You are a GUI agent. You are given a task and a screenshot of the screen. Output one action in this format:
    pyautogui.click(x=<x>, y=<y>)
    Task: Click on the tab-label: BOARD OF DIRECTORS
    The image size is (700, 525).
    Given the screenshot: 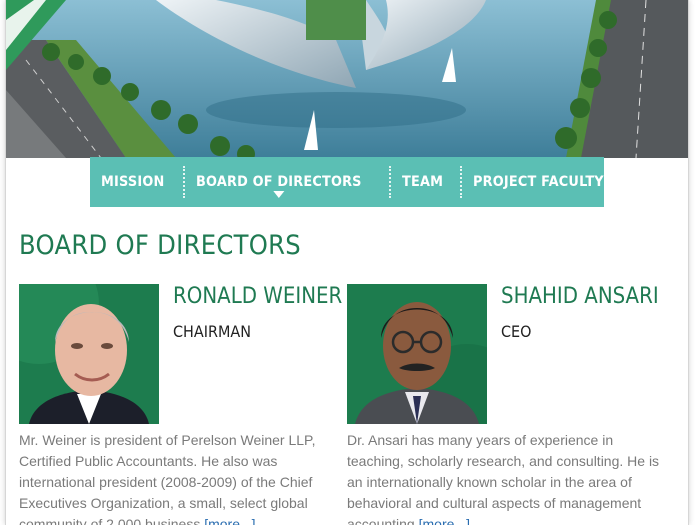 What is the action you would take?
    pyautogui.click(x=278, y=182)
    